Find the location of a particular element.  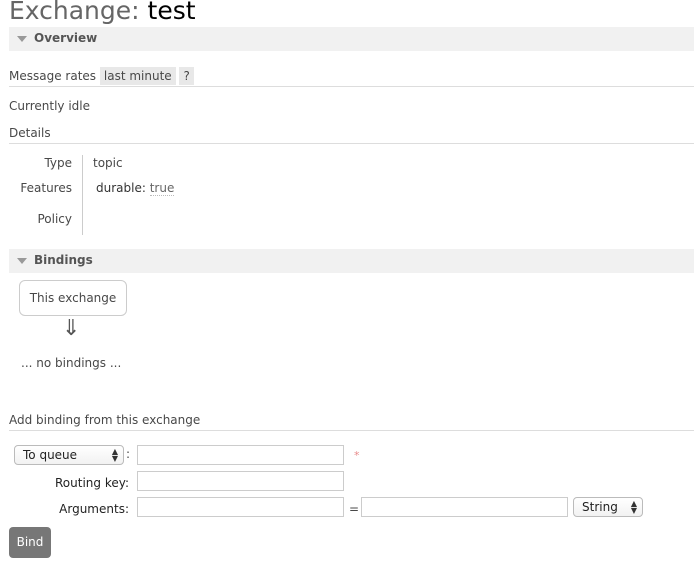

message-rates-row: Message rates last minute ? is located at coordinates (101, 76).